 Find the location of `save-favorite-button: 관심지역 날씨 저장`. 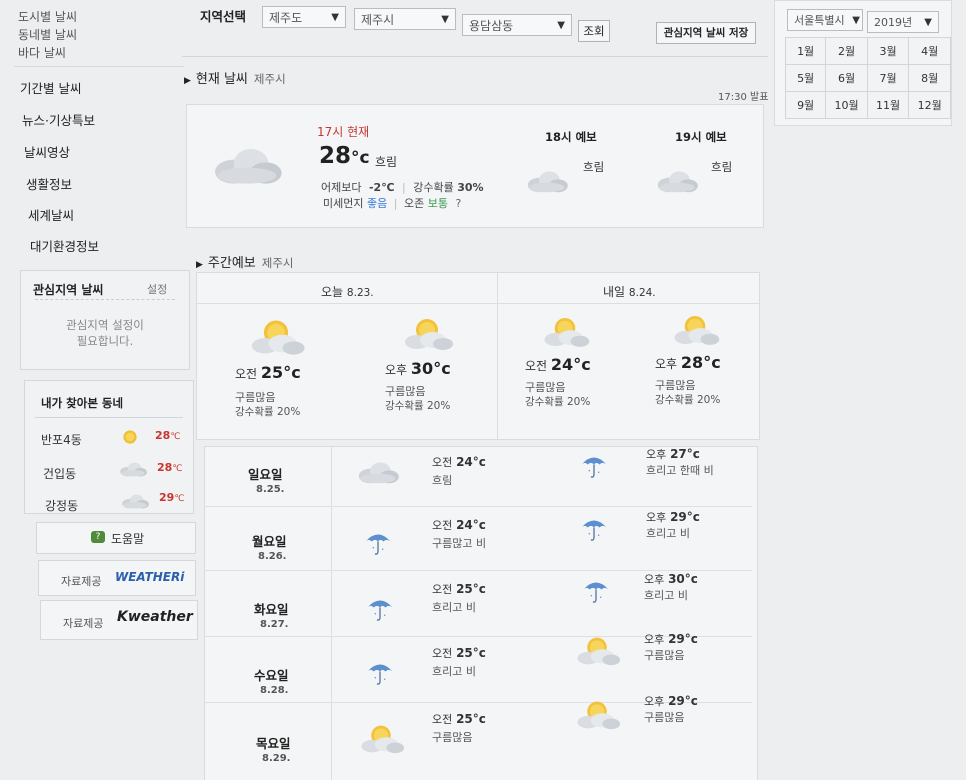

save-favorite-button: 관심지역 날씨 저장 is located at coordinates (706, 33).